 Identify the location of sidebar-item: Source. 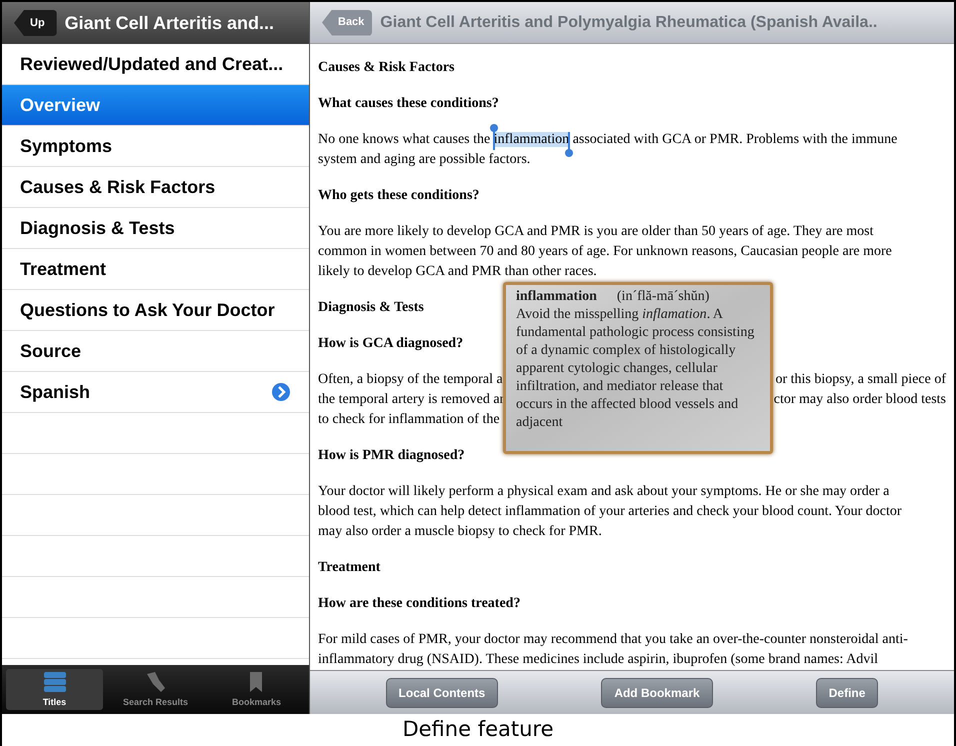
(155, 351).